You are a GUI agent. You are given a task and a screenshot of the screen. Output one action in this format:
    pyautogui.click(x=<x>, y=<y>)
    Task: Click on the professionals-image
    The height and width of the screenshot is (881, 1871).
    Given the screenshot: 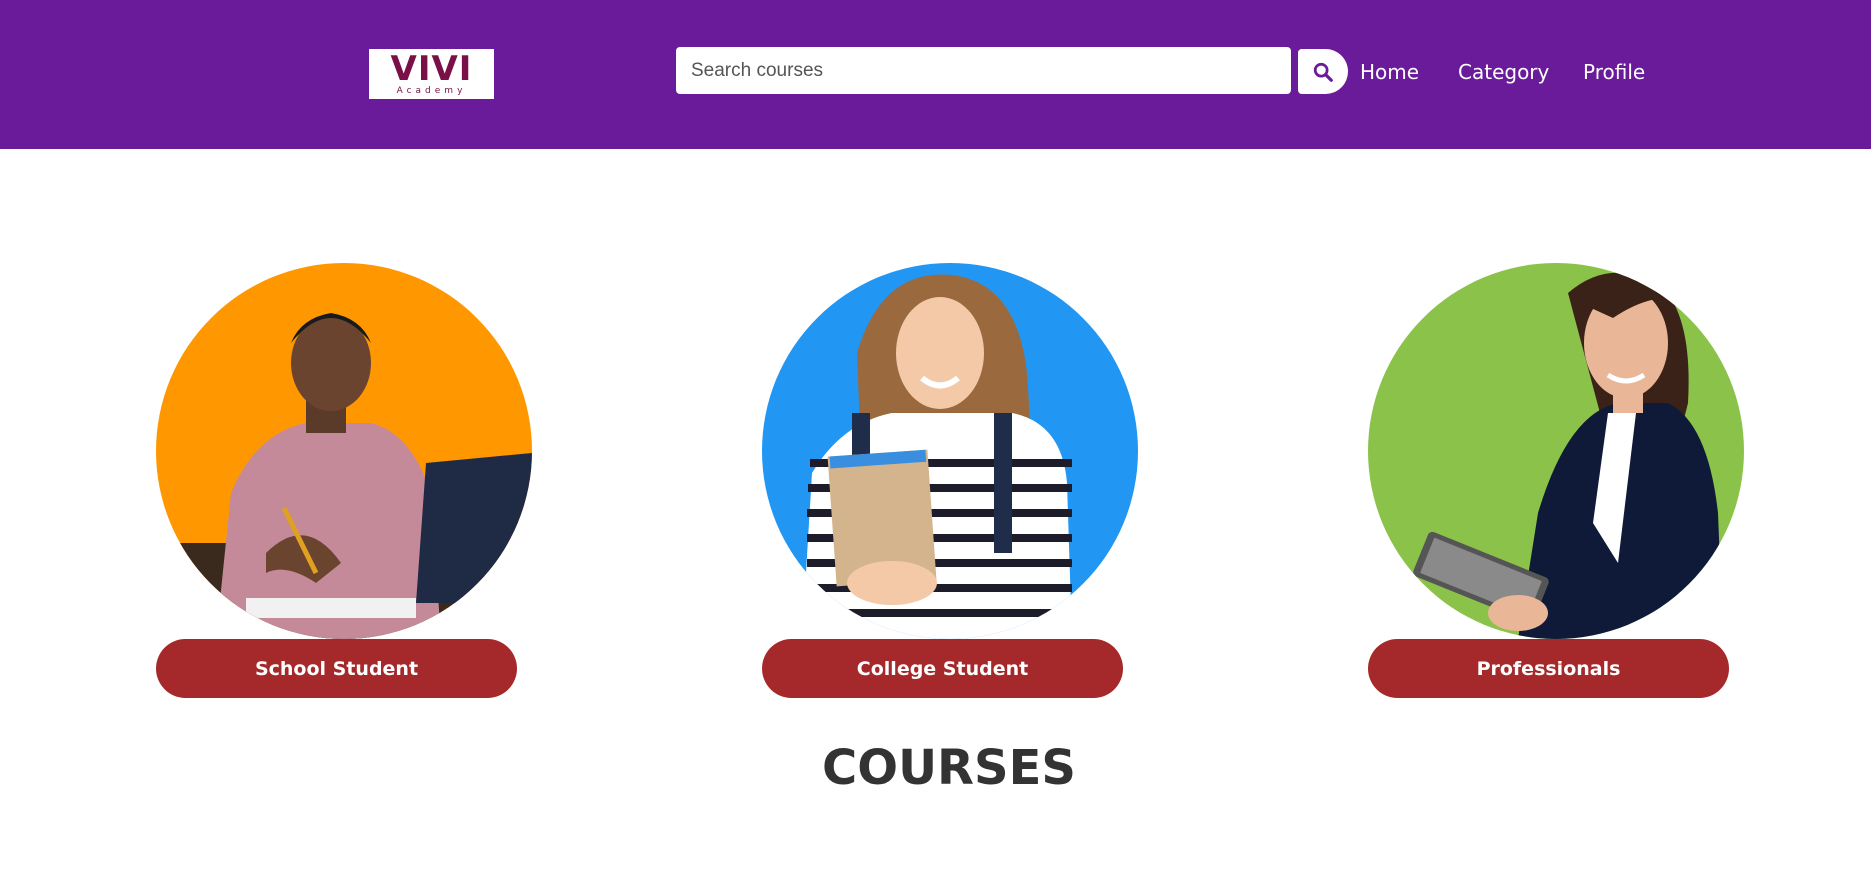 What is the action you would take?
    pyautogui.click(x=1556, y=451)
    